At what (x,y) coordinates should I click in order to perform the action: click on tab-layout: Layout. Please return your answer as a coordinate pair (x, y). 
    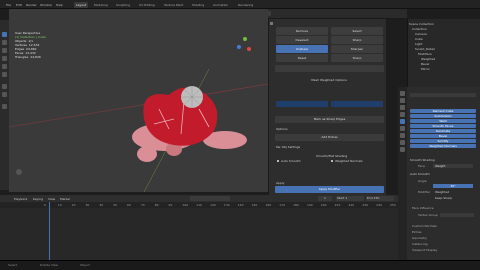
    Looking at the image, I should click on (81, 5).